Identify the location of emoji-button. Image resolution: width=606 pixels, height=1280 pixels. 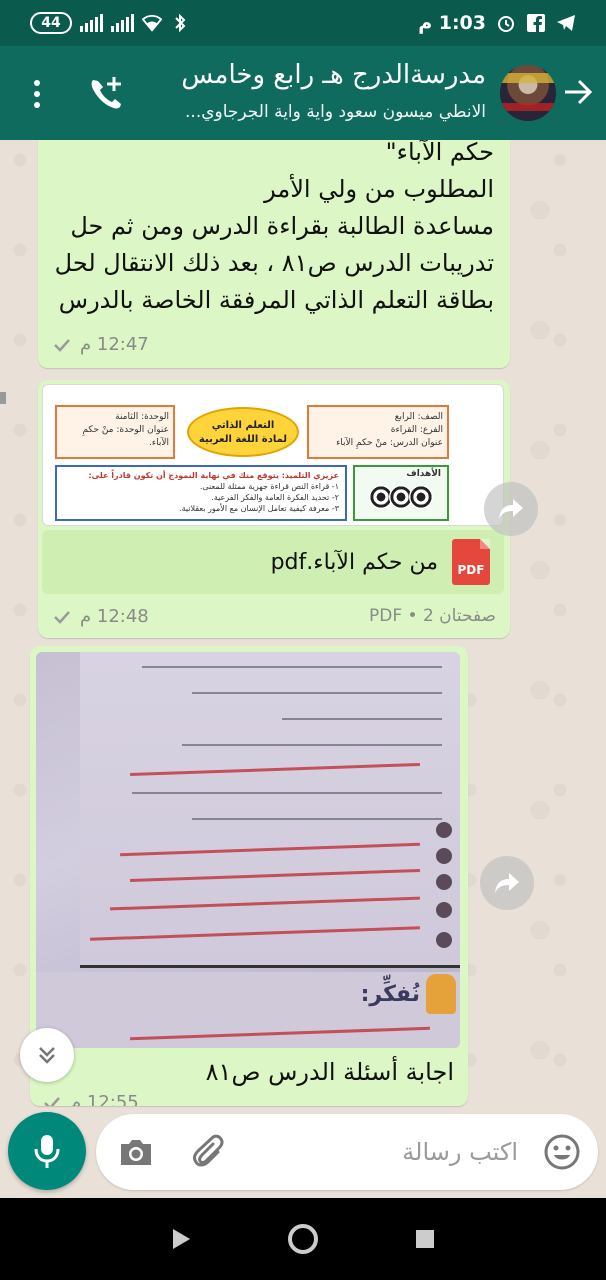
(562, 1152).